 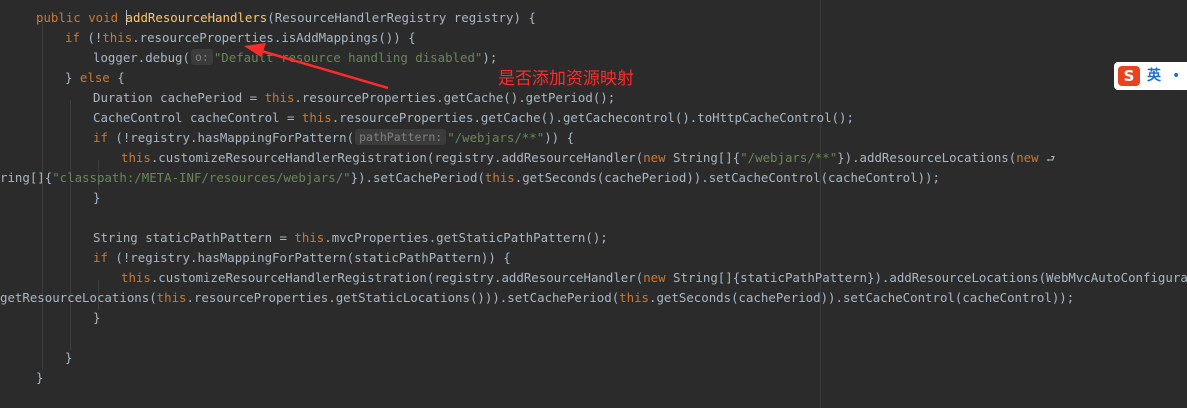 What do you see at coordinates (1129, 76) in the screenshot?
I see `sogou-logo-icon: S` at bounding box center [1129, 76].